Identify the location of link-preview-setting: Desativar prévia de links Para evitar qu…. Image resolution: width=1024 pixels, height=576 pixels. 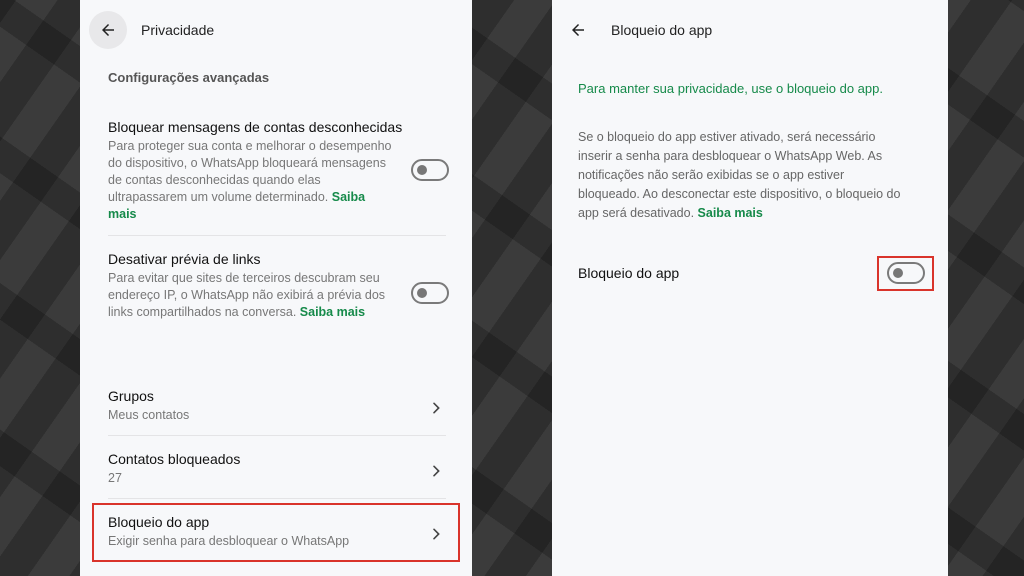
(278, 286).